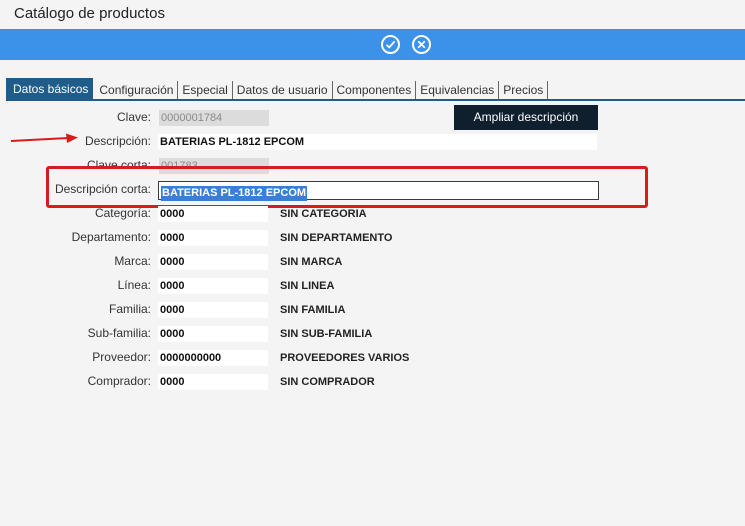 The height and width of the screenshot is (526, 745). What do you see at coordinates (117, 141) in the screenshot?
I see `descripcion-label: Descripción:` at bounding box center [117, 141].